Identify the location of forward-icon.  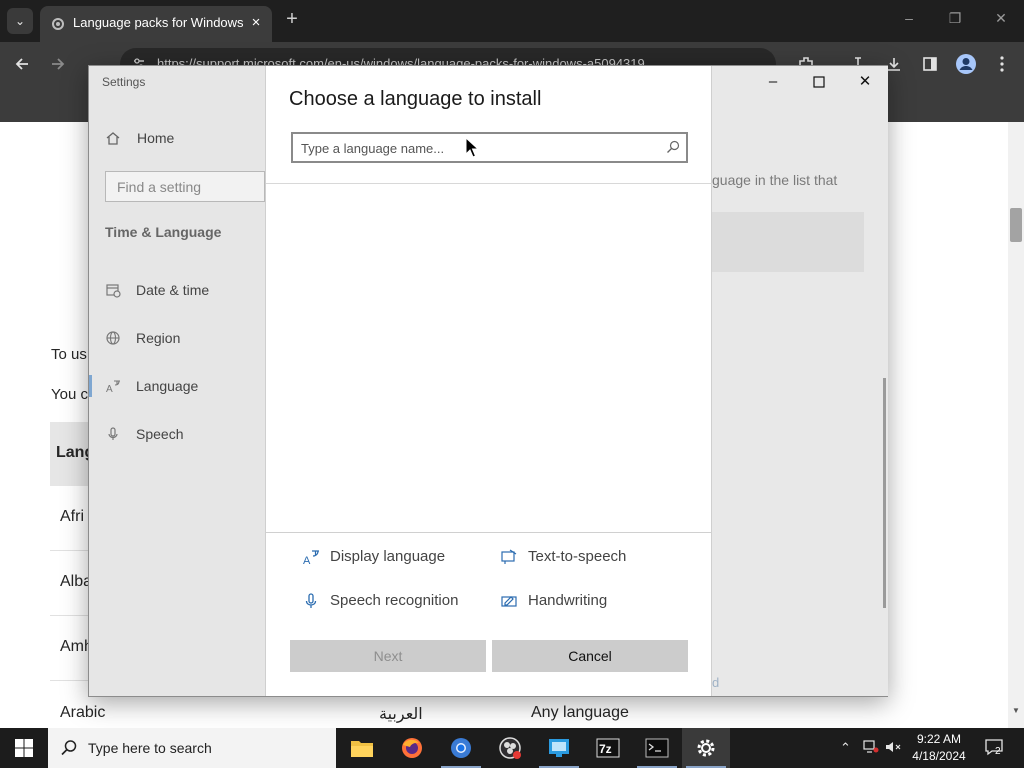
(58, 64).